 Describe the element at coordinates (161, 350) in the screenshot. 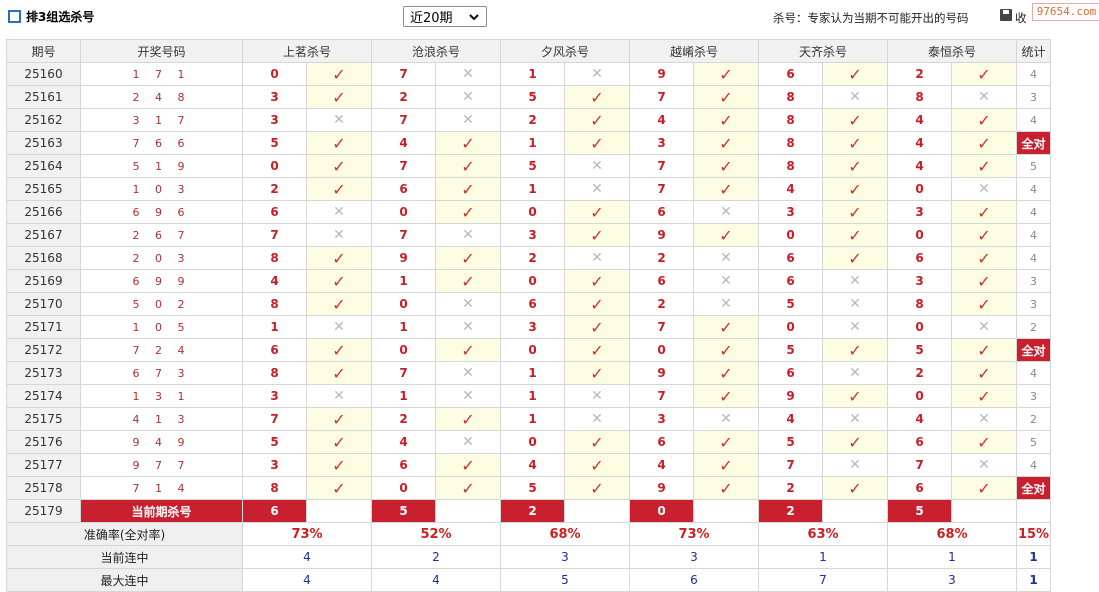

I see `draw-number-cell: 7 2 4` at that location.